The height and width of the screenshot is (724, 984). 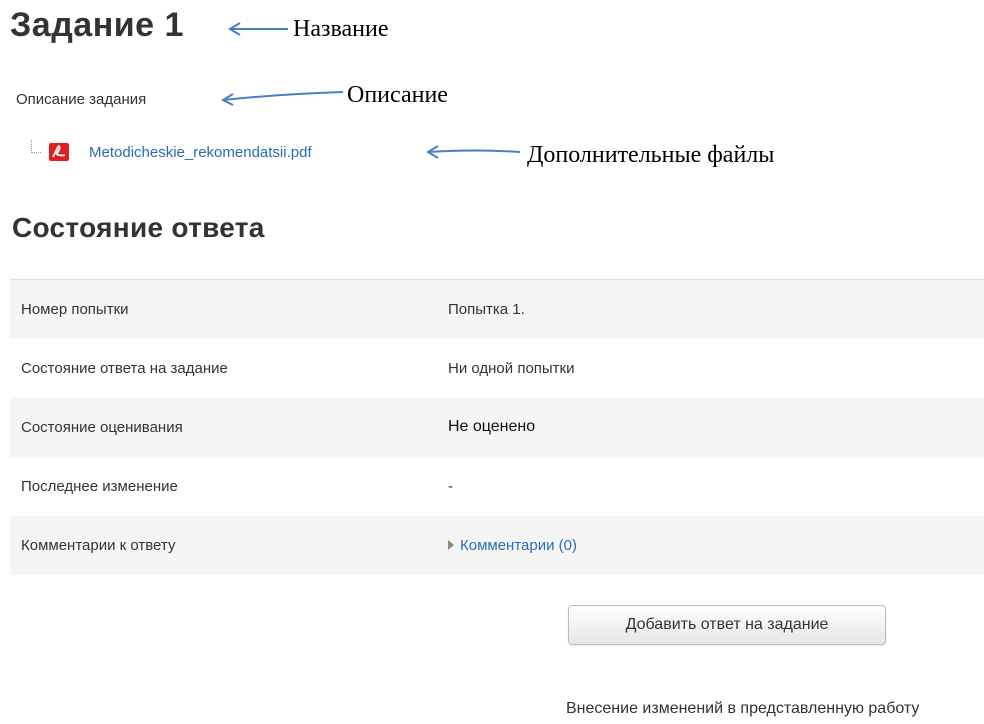 I want to click on table-row: Номер попытки Попытка 1., so click(x=497, y=309).